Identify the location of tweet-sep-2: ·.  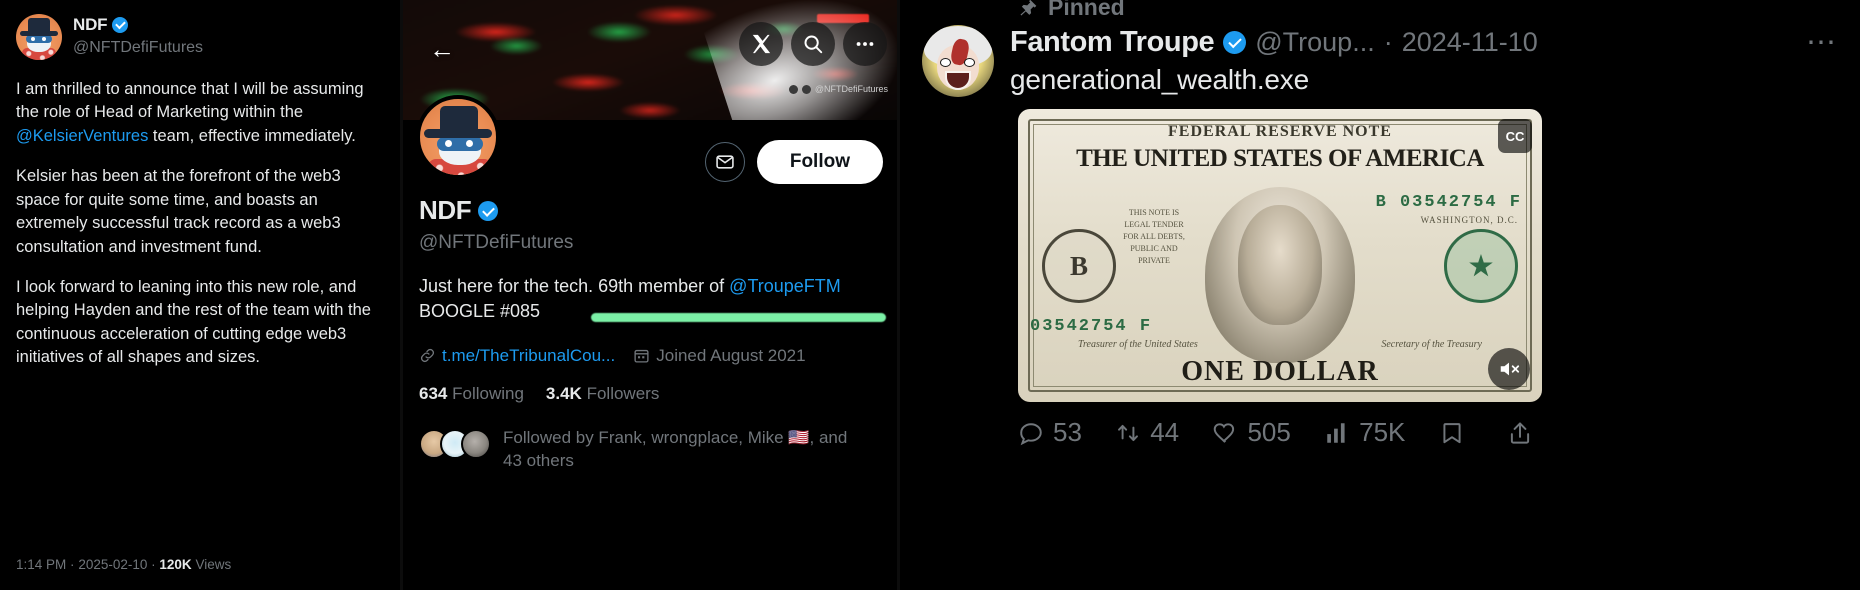
(153, 564).